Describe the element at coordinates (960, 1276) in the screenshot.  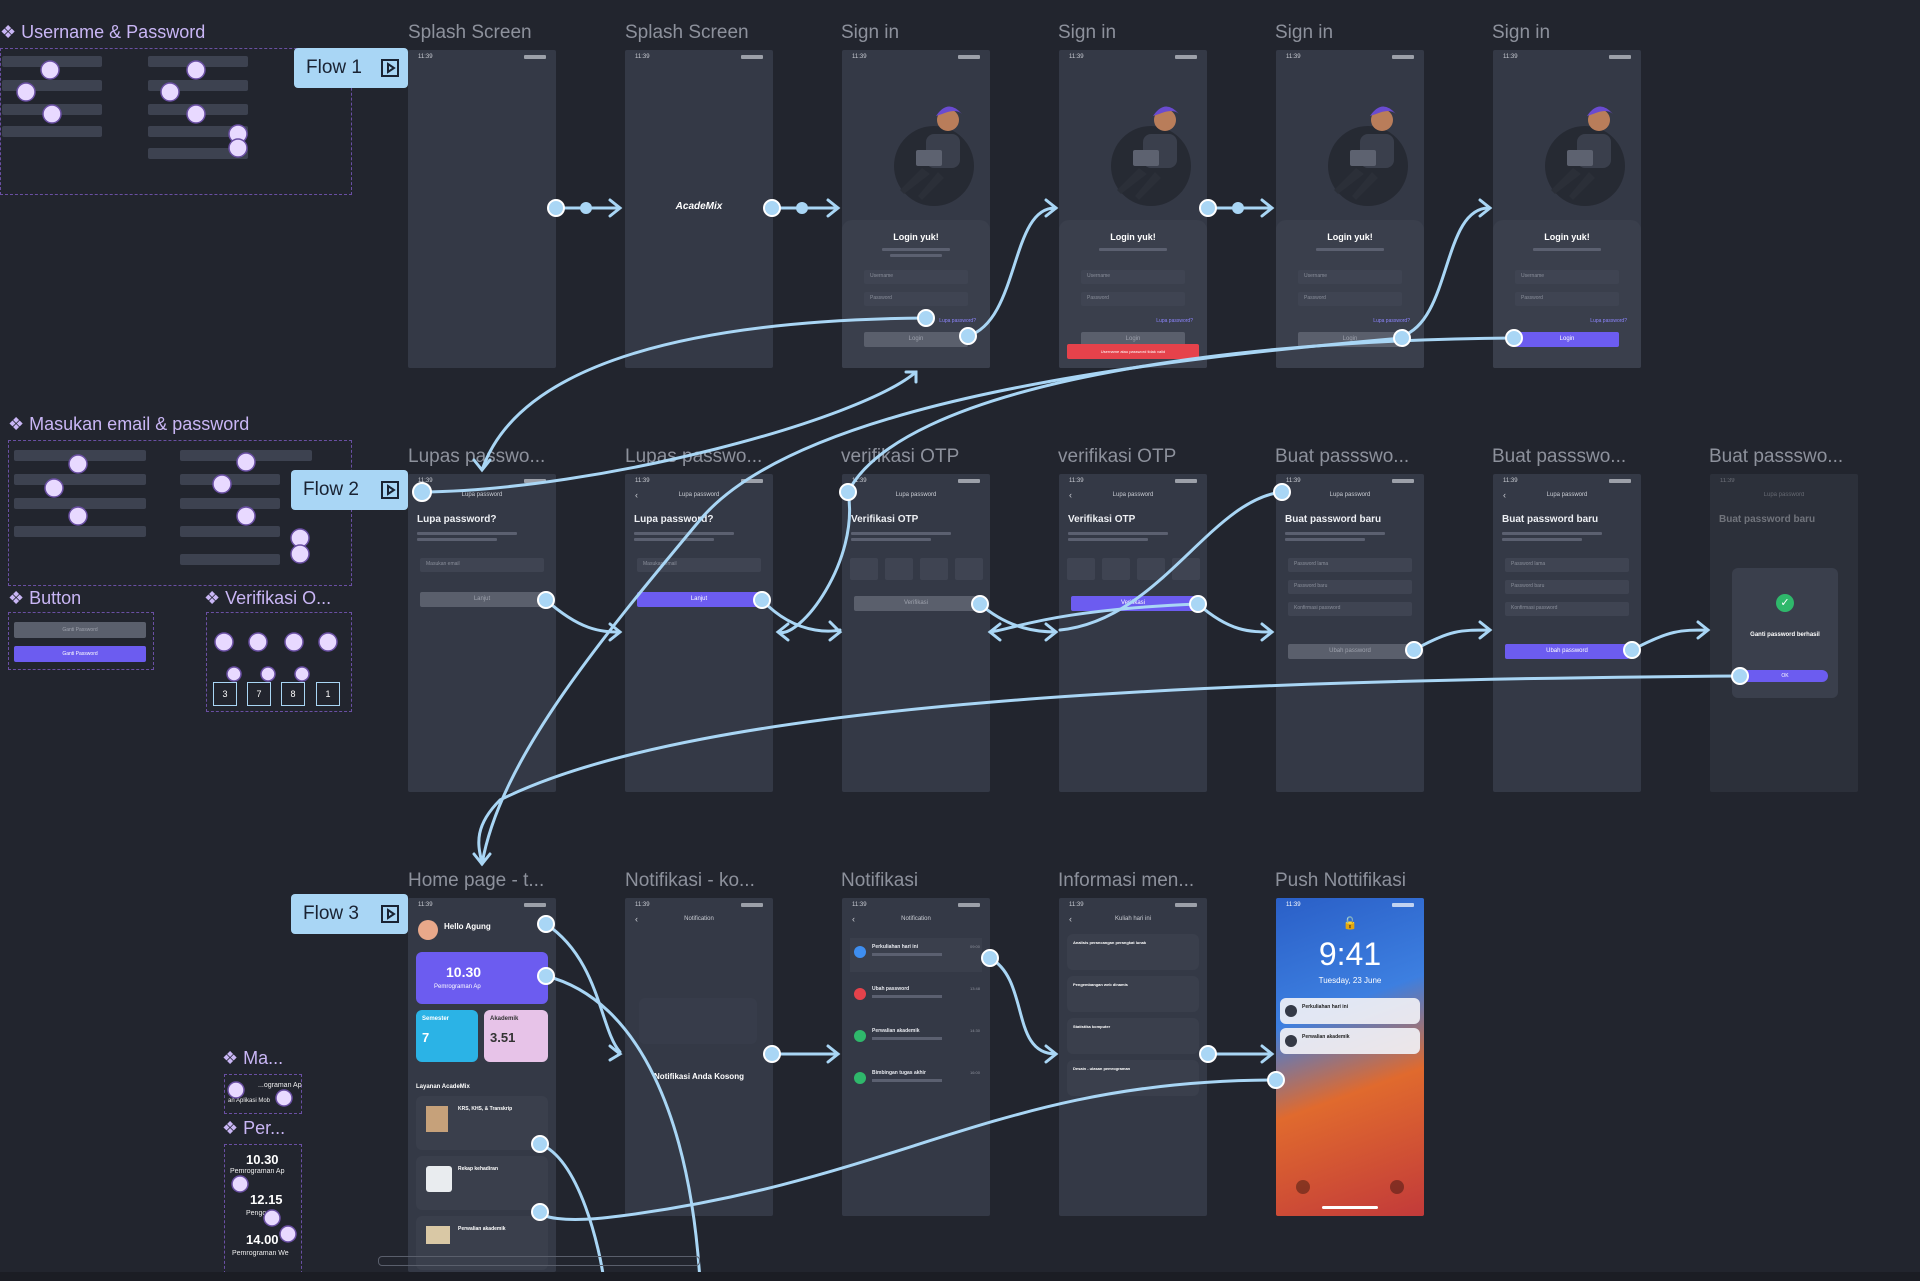
I see `bottom-bar` at that location.